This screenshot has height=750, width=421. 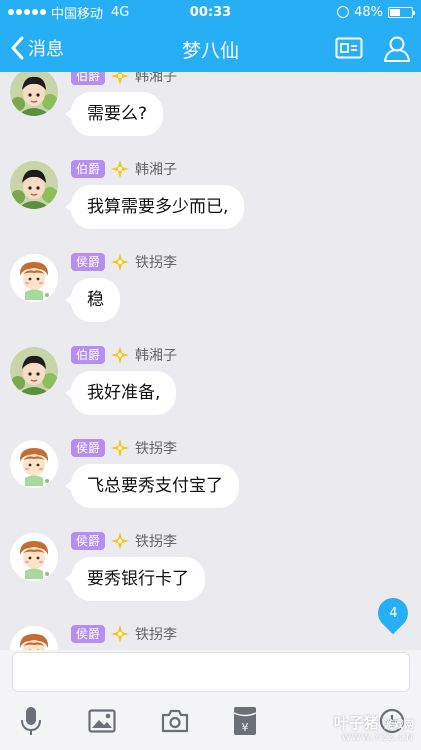 I want to click on navbar: 消息 梦八仙, so click(x=210, y=48).